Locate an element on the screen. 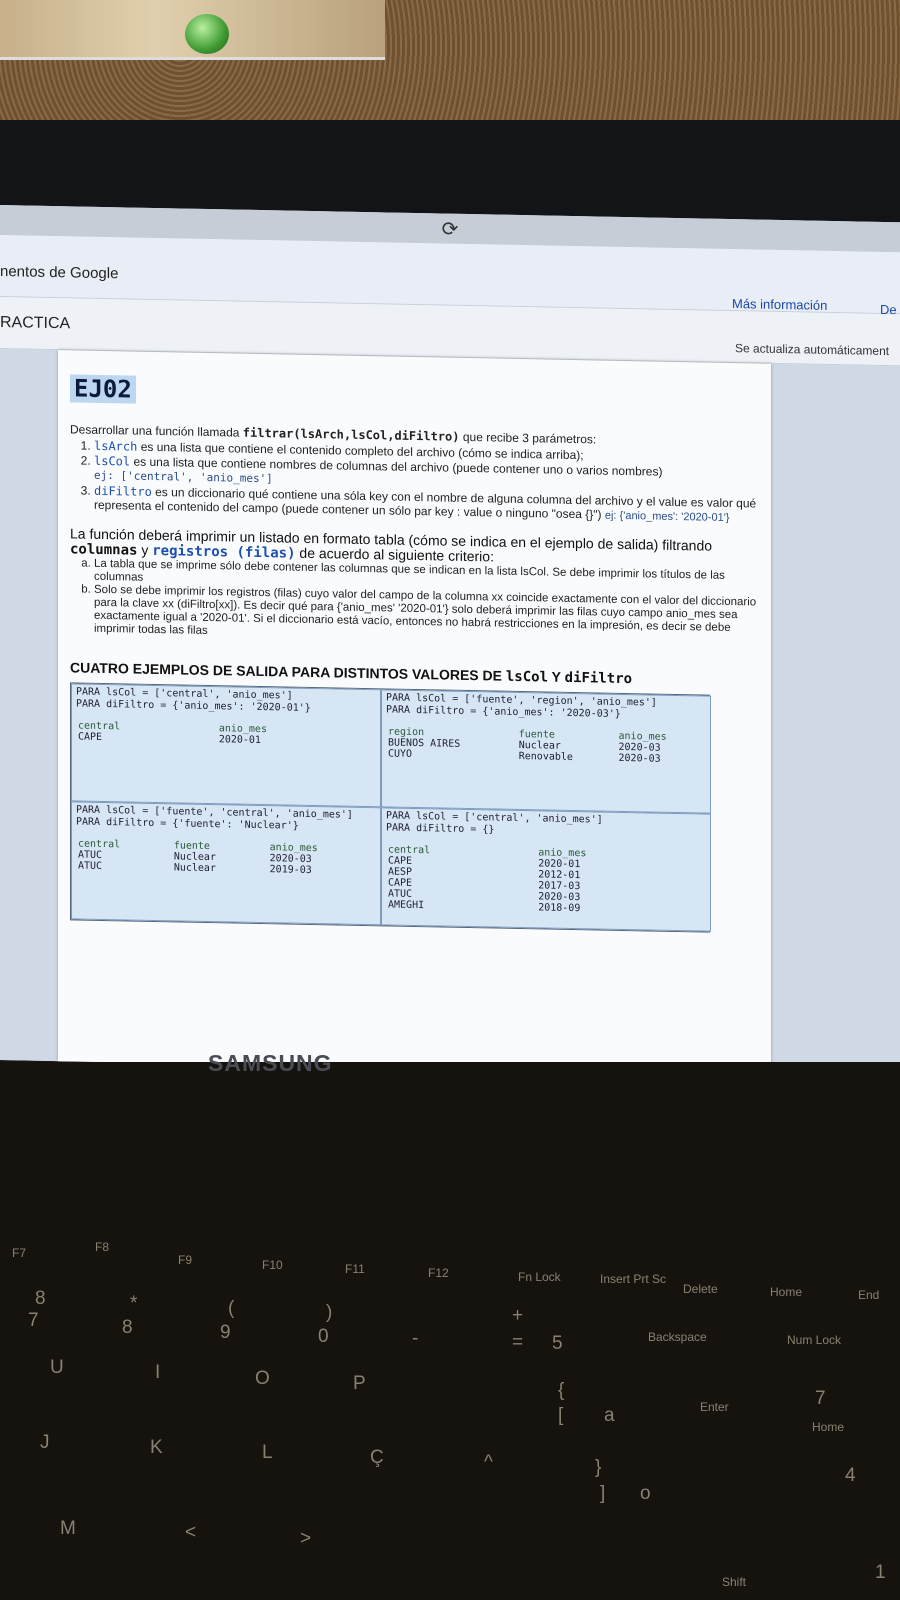  desc-columnas: columnas is located at coordinates (104, 550).